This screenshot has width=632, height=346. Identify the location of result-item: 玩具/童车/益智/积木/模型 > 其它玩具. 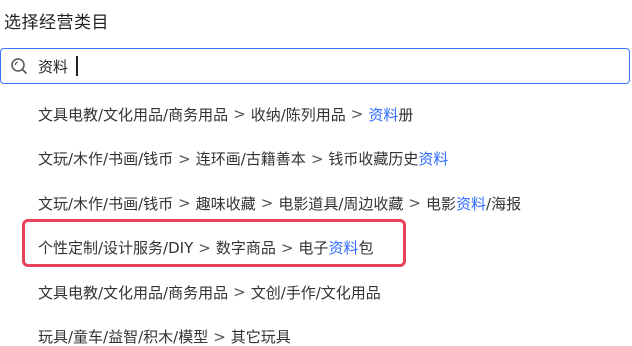
(328, 330).